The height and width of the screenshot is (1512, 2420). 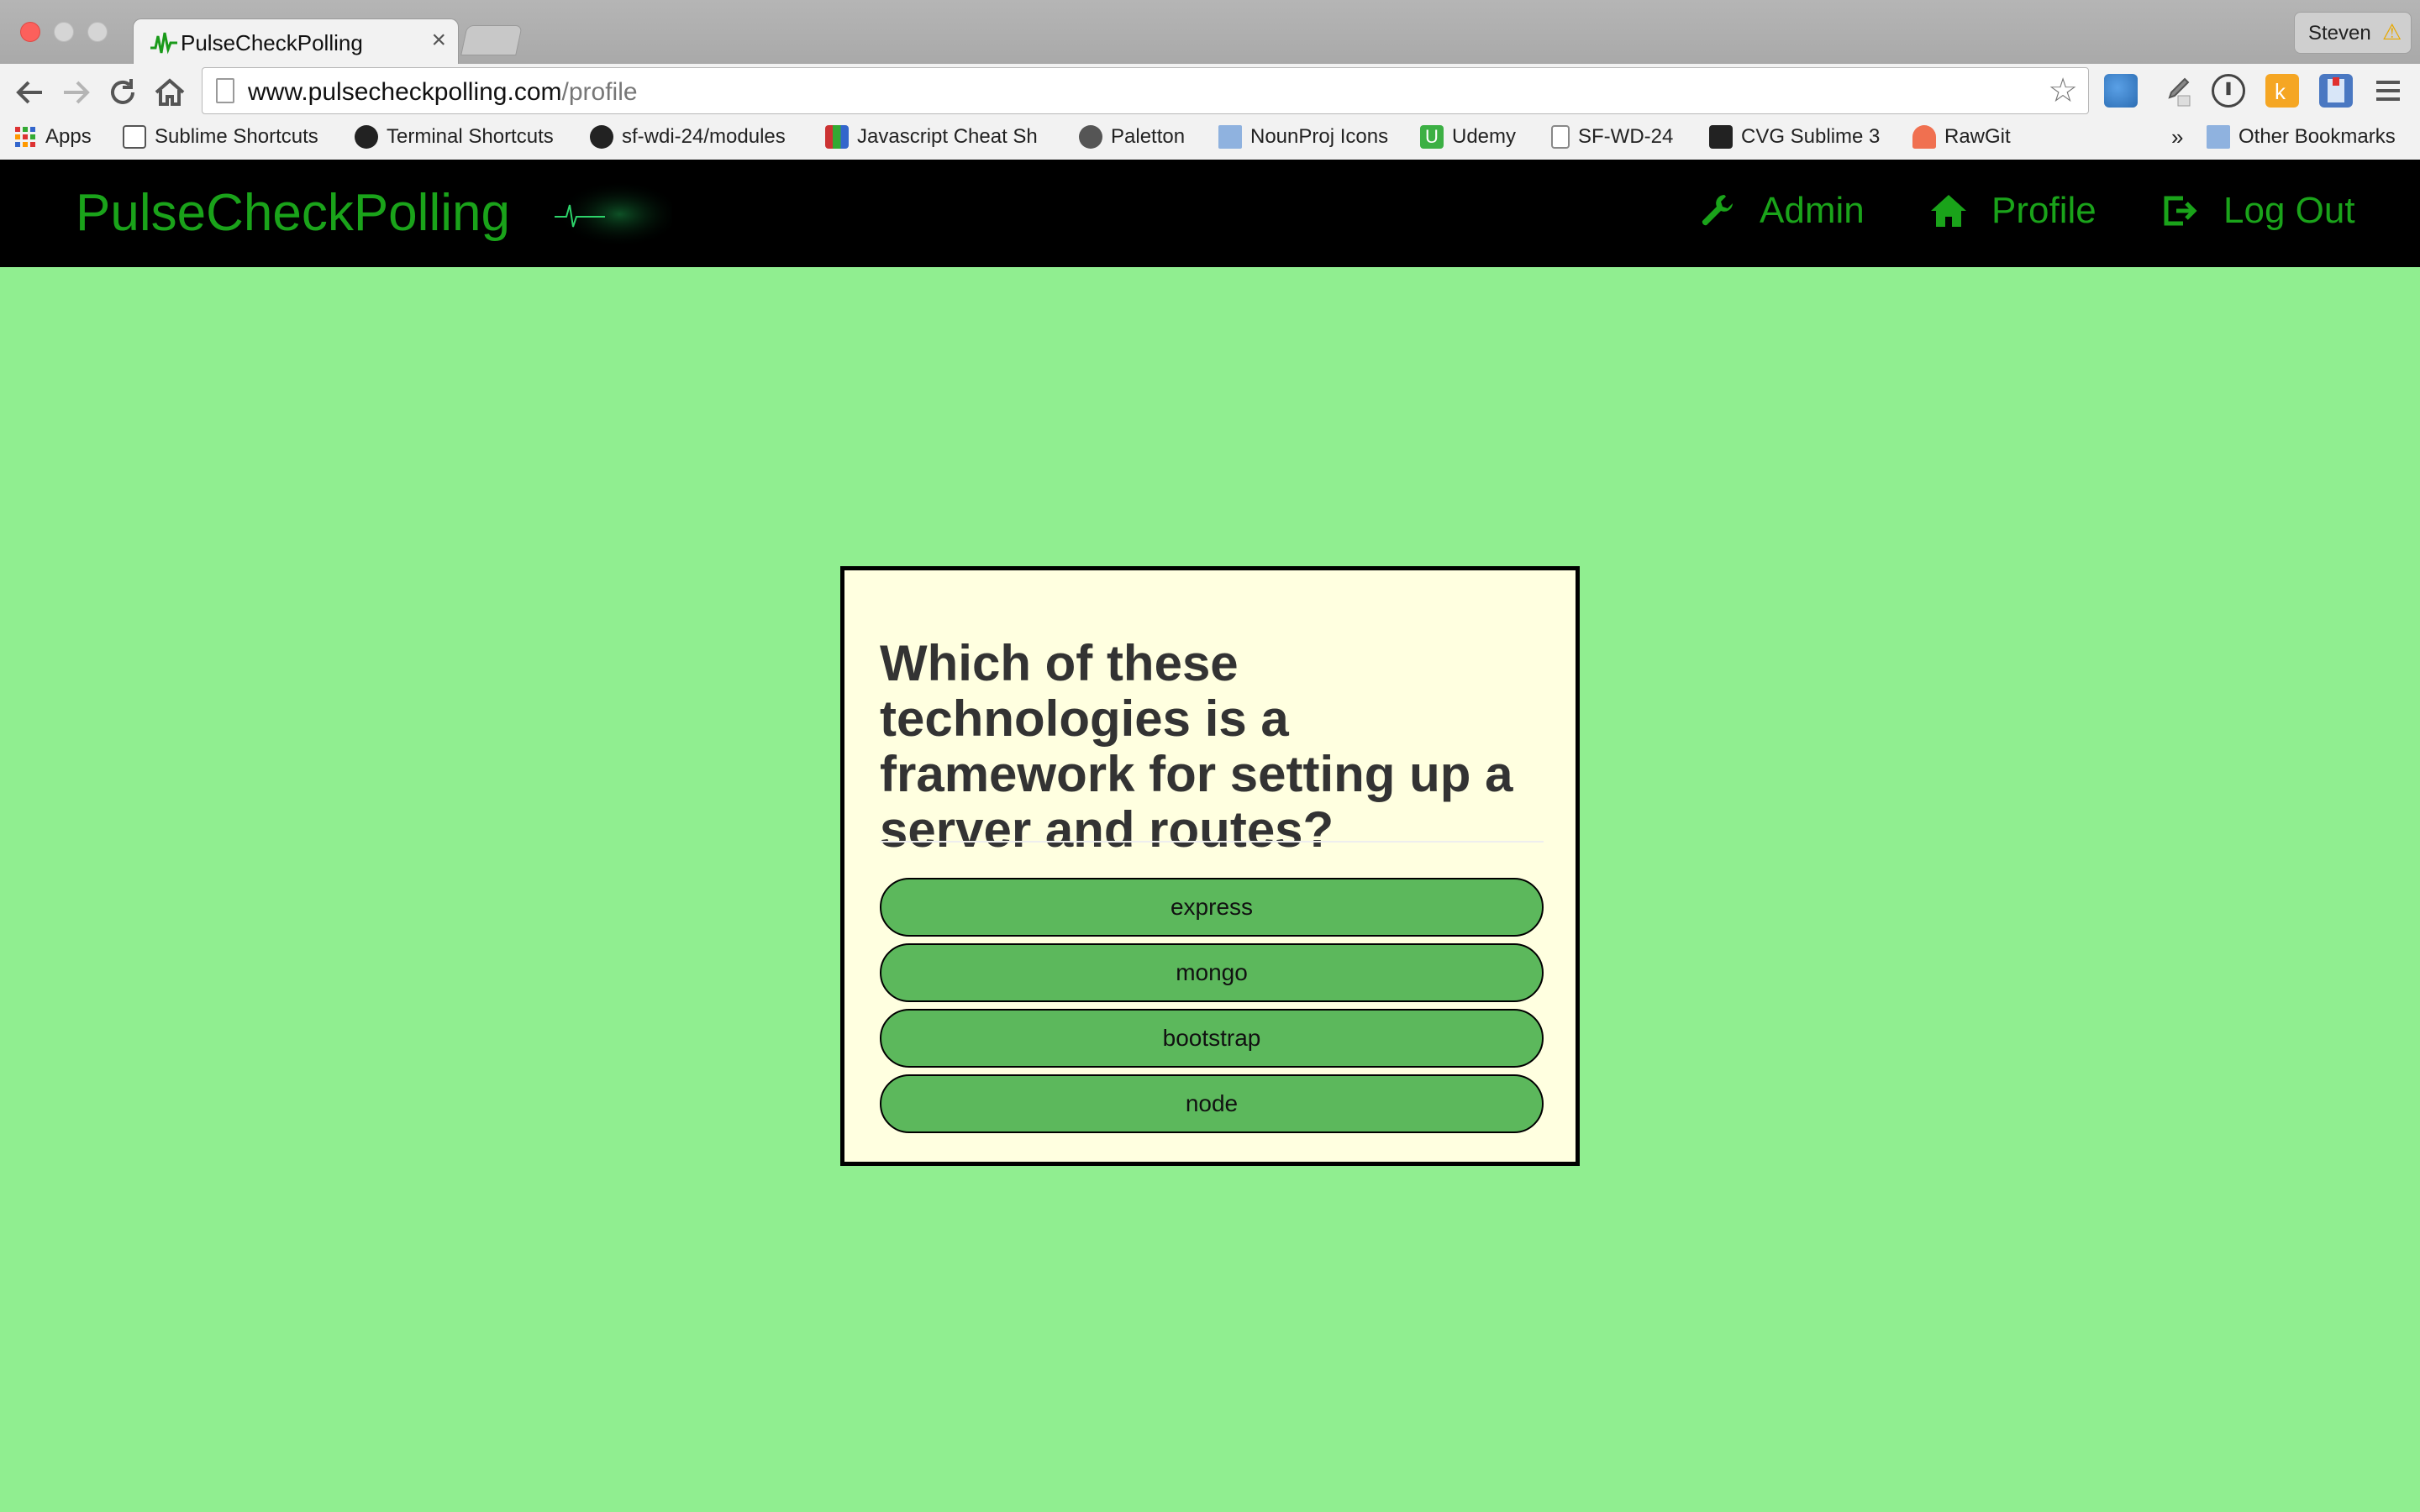 I want to click on bookmark-sublime-shortcuts: Sublime Shortcuts, so click(x=220, y=137).